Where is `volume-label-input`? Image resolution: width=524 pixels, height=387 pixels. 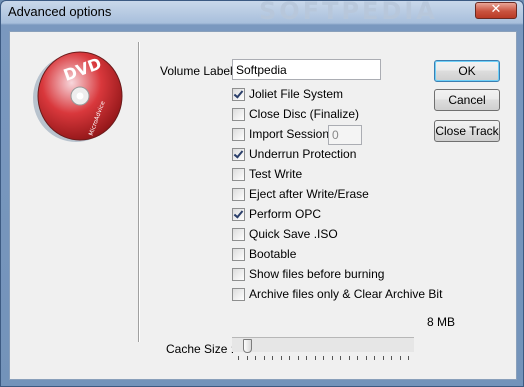
volume-label-input is located at coordinates (306, 69).